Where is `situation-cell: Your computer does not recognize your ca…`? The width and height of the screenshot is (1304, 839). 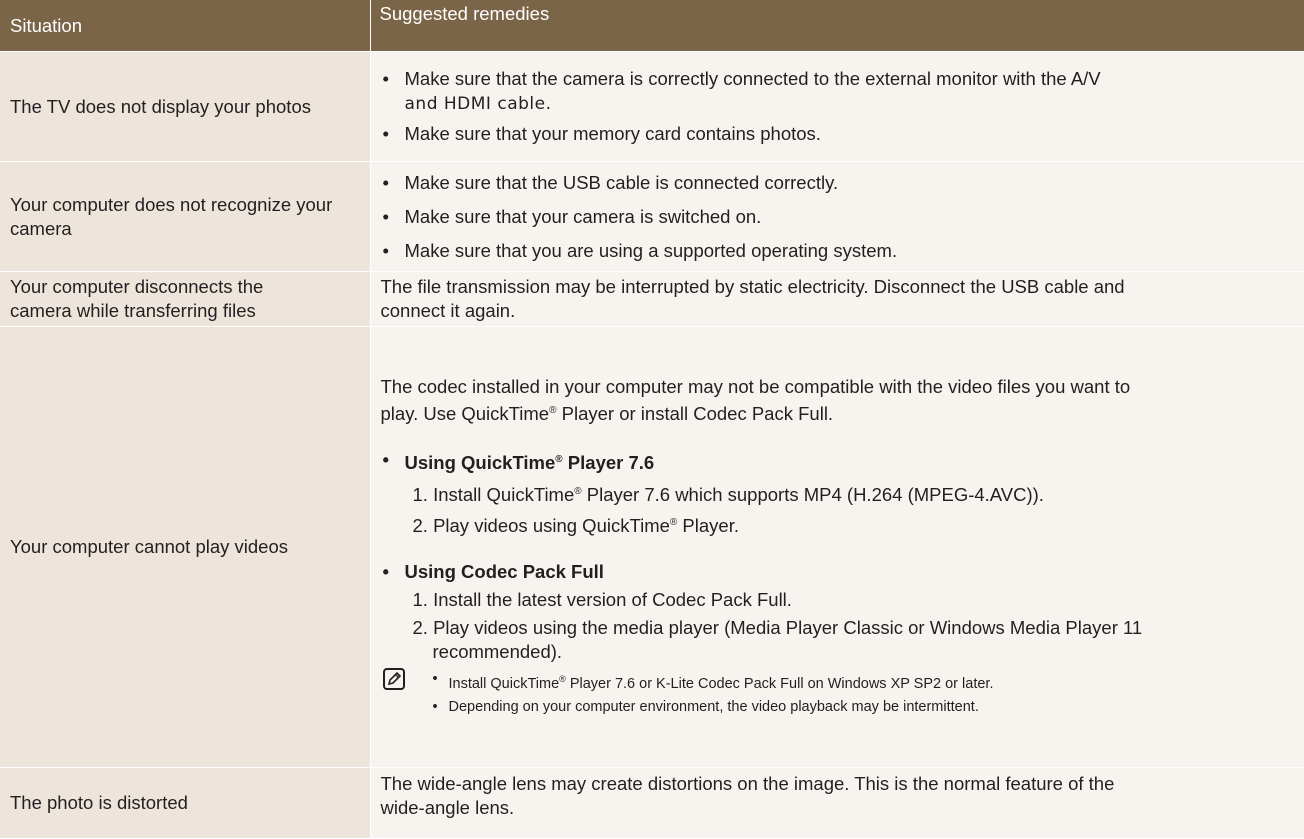 situation-cell: Your computer does not recognize your ca… is located at coordinates (185, 216).